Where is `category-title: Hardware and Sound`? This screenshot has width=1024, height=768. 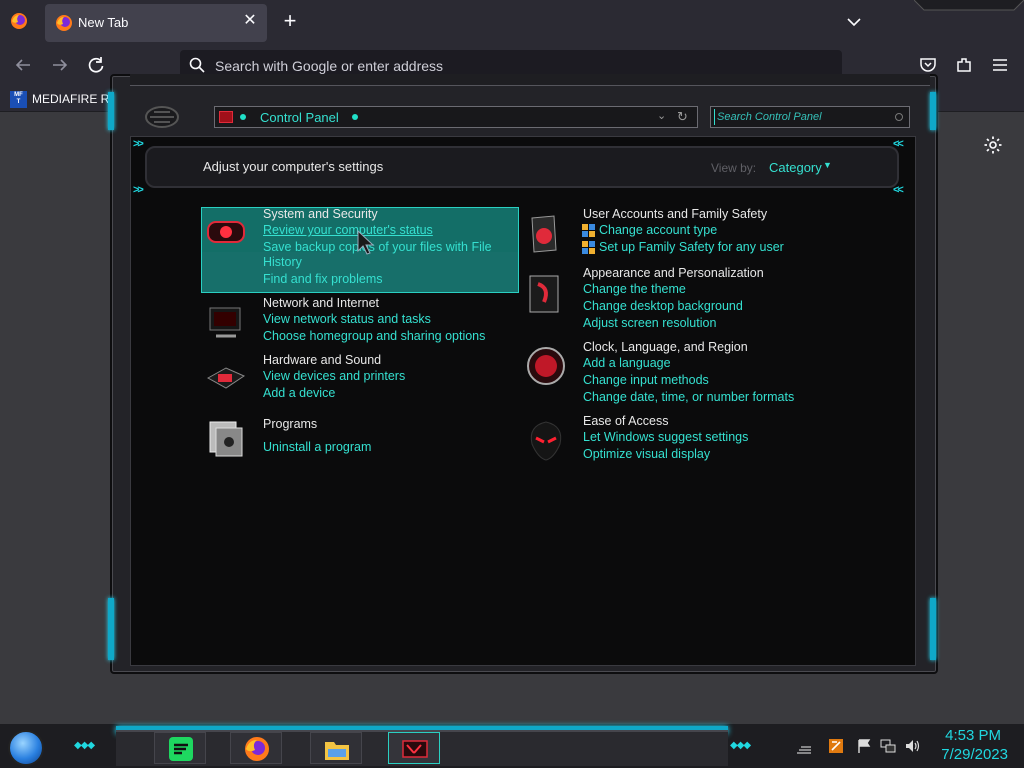
category-title: Hardware and Sound is located at coordinates (322, 360).